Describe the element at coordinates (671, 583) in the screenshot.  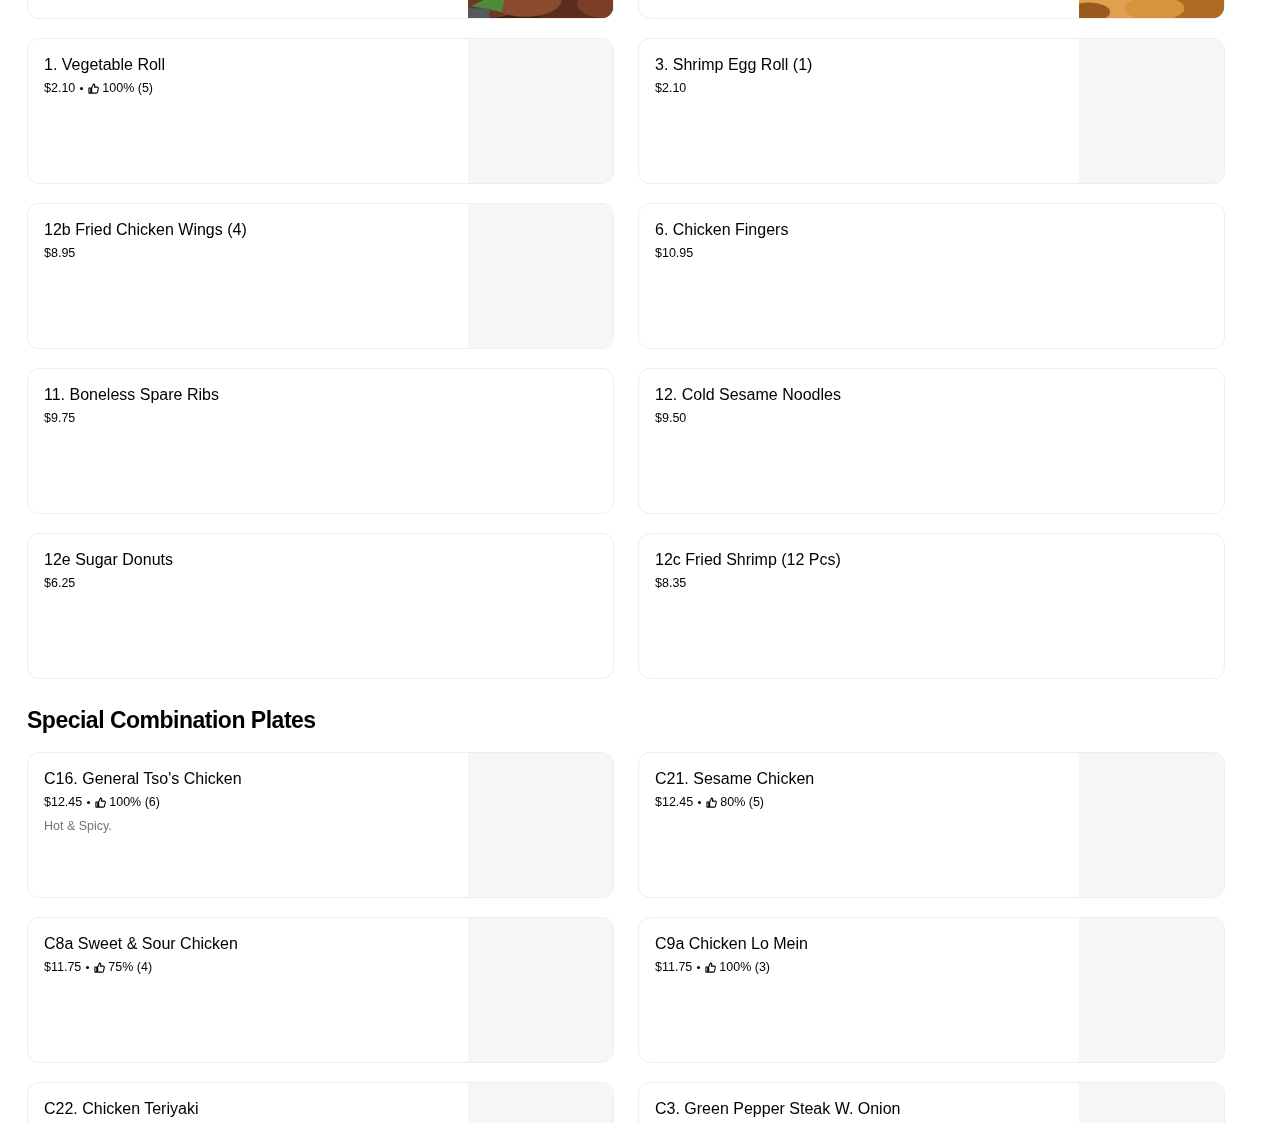
I see `item-price: $8.35` at that location.